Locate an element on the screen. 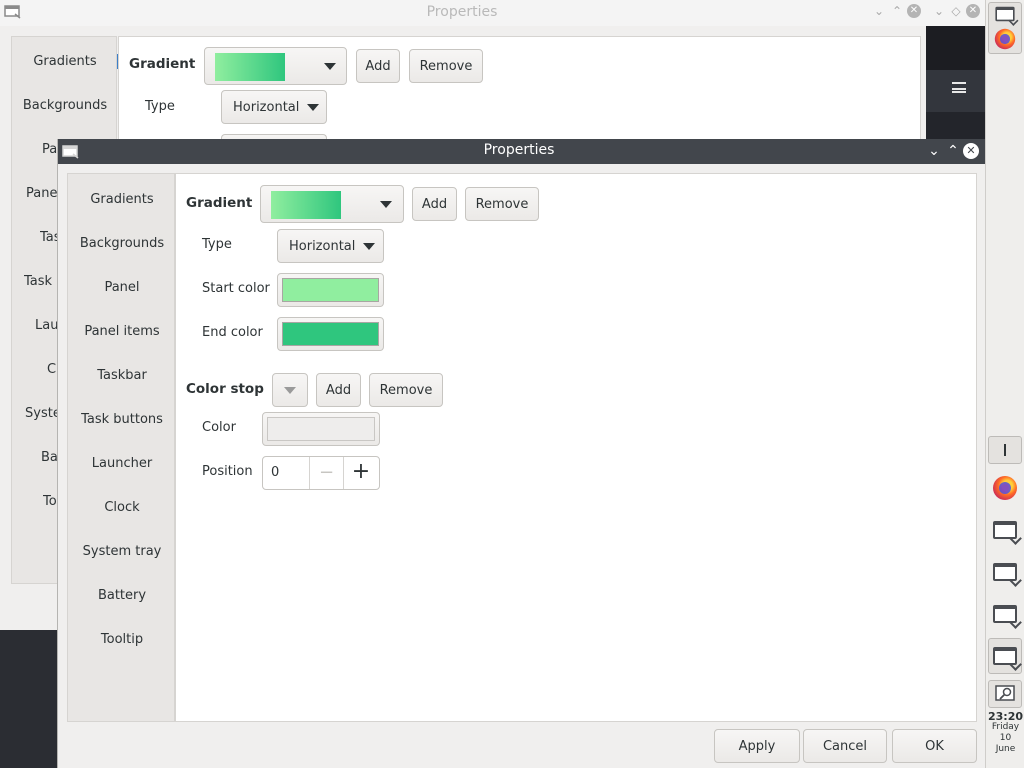 This screenshot has height=768, width=1024. hamburger-menu-icon is located at coordinates (959, 87).